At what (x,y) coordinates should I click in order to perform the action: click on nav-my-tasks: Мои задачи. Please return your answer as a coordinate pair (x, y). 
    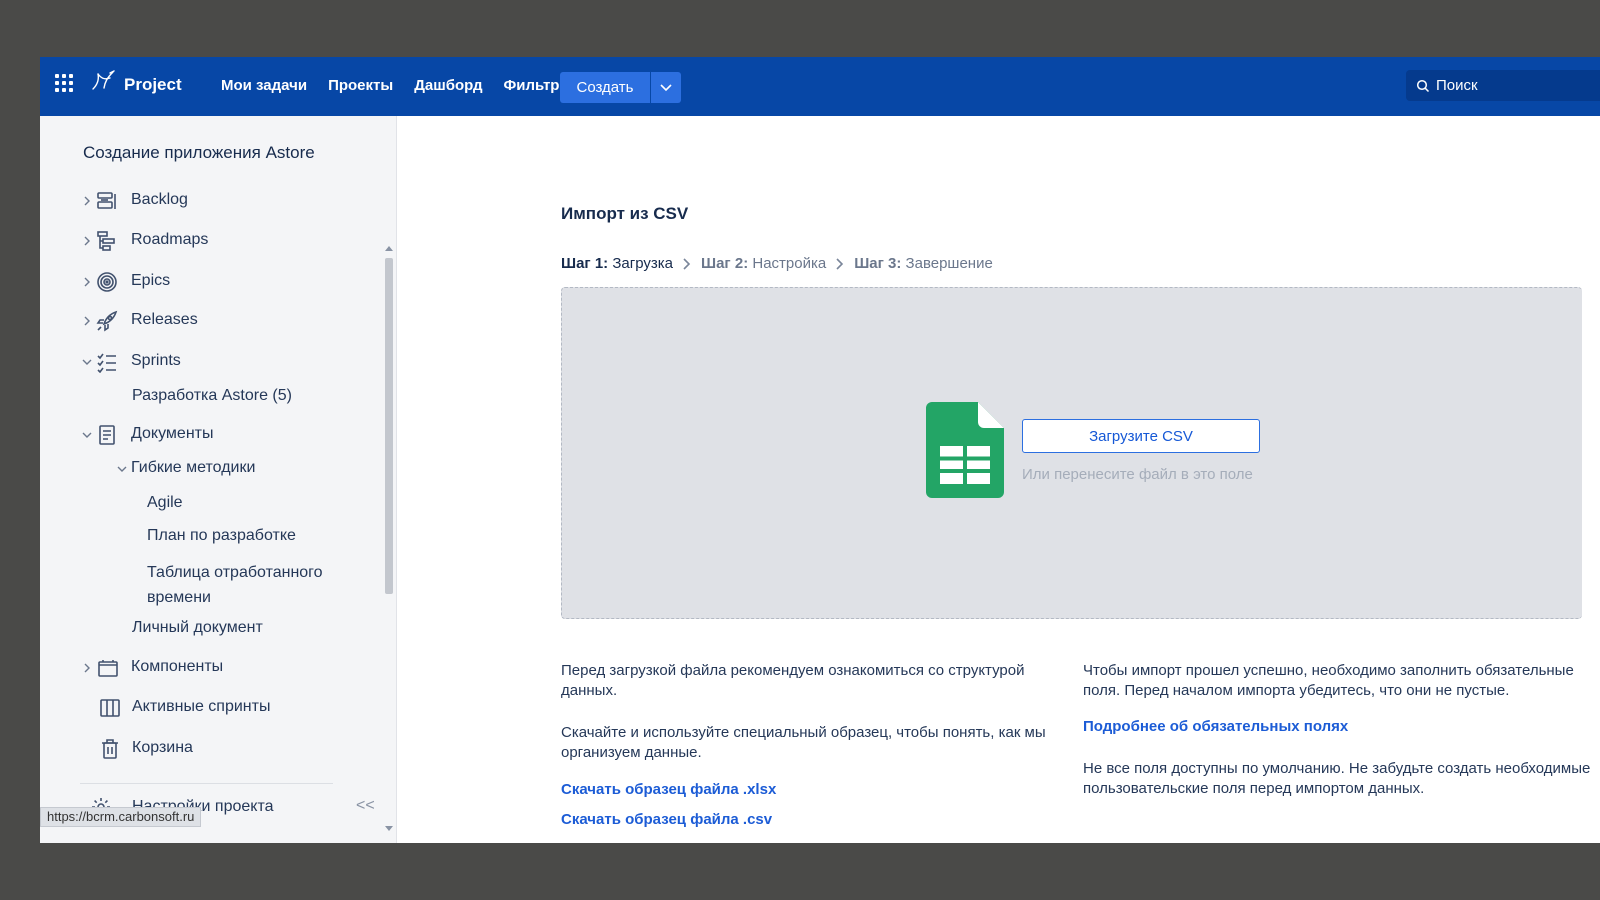
    Looking at the image, I should click on (264, 85).